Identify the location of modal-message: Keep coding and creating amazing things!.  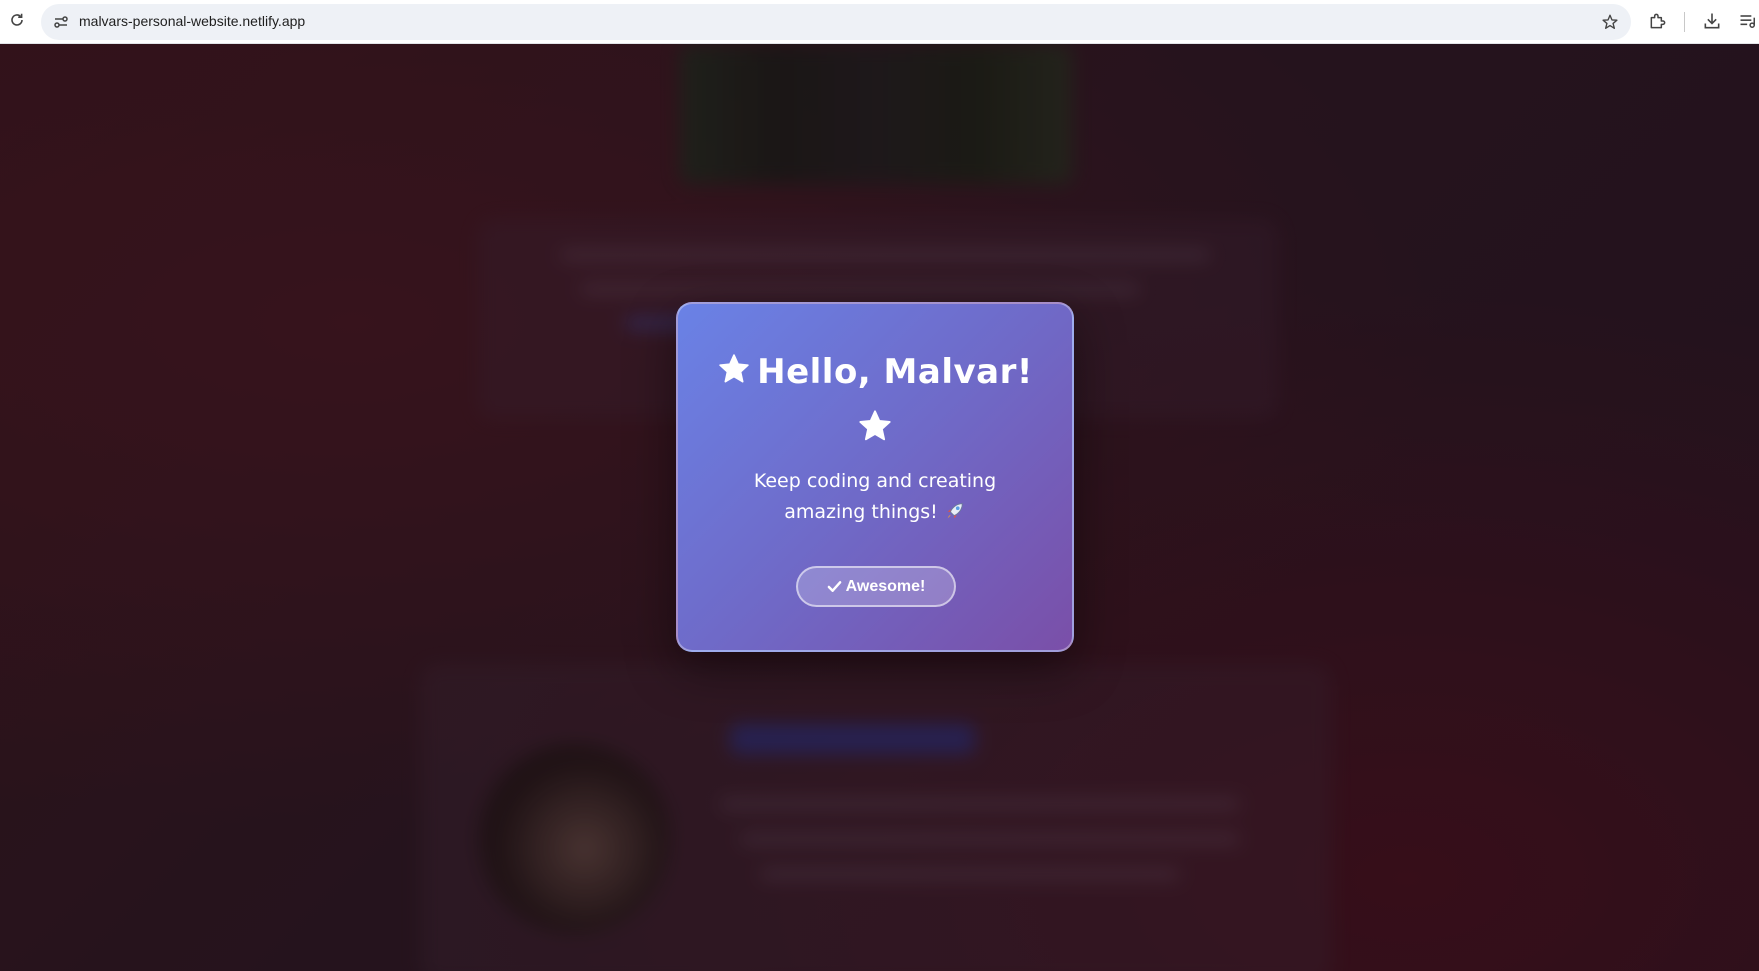
(875, 497).